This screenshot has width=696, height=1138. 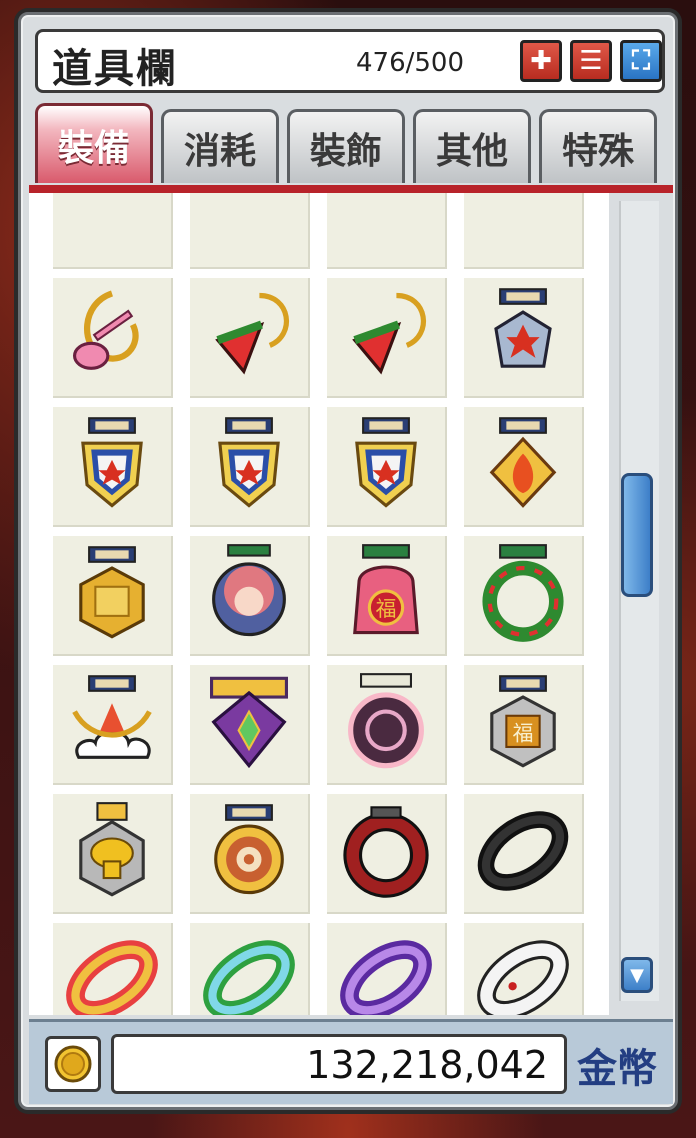 I want to click on inventory-slot-white-ring, so click(x=524, y=969).